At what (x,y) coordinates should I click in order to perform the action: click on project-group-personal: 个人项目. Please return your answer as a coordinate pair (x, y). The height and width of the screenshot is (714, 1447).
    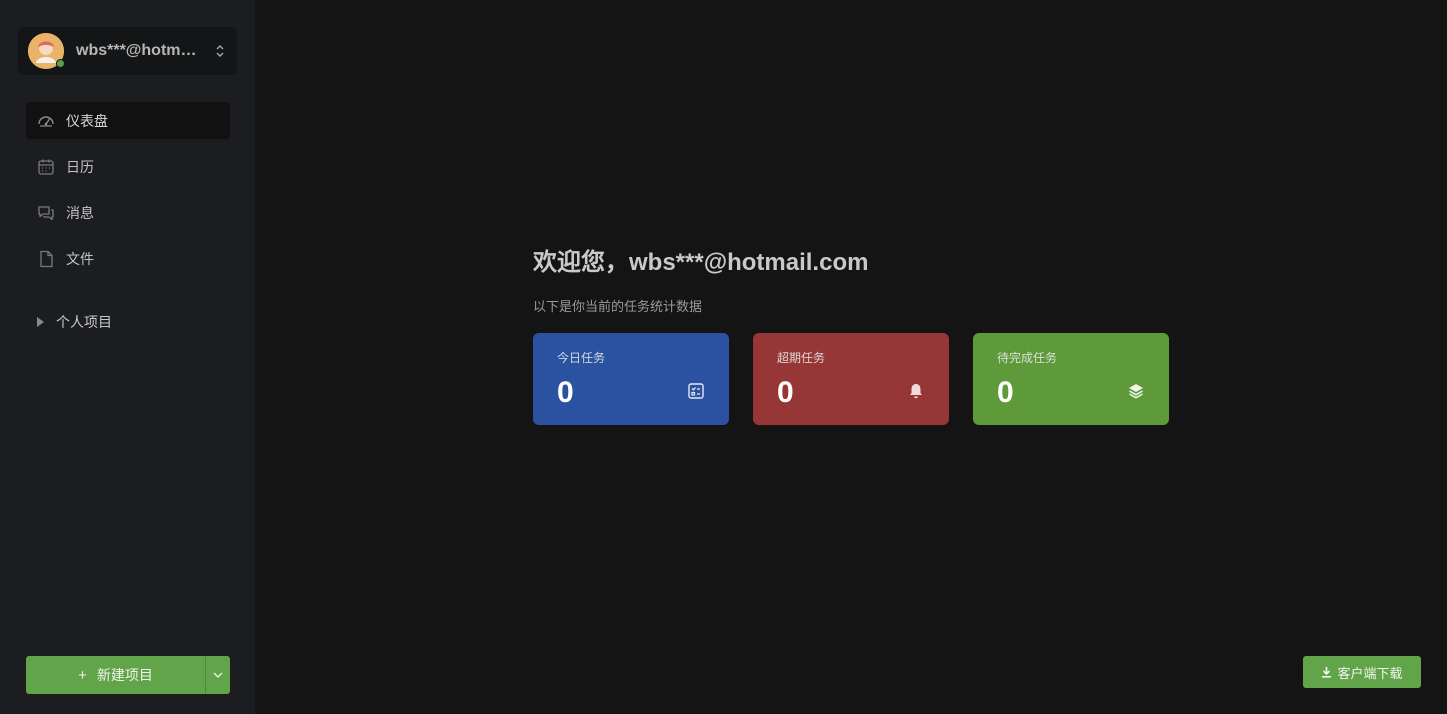
    Looking at the image, I should click on (74, 322).